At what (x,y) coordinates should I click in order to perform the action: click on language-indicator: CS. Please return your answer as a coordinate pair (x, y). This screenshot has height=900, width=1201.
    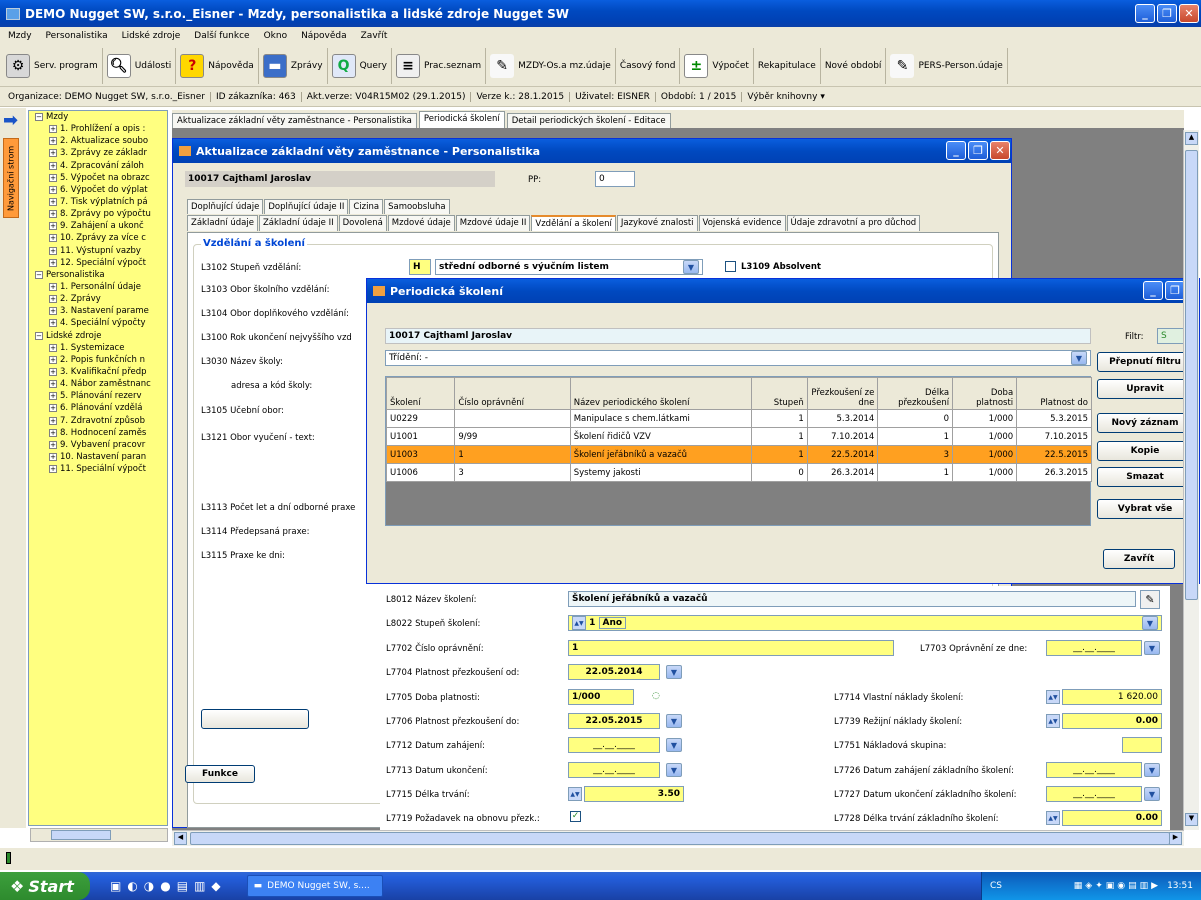
    Looking at the image, I should click on (996, 886).